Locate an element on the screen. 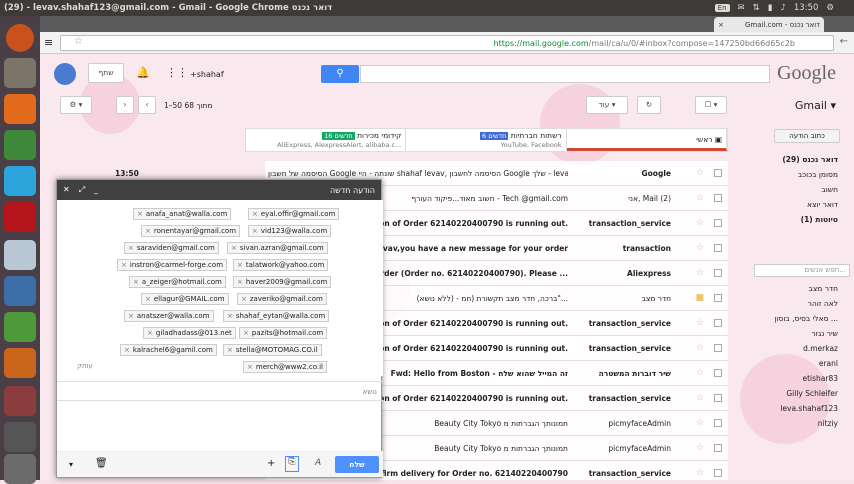  refresh-button: ↻ is located at coordinates (649, 105).